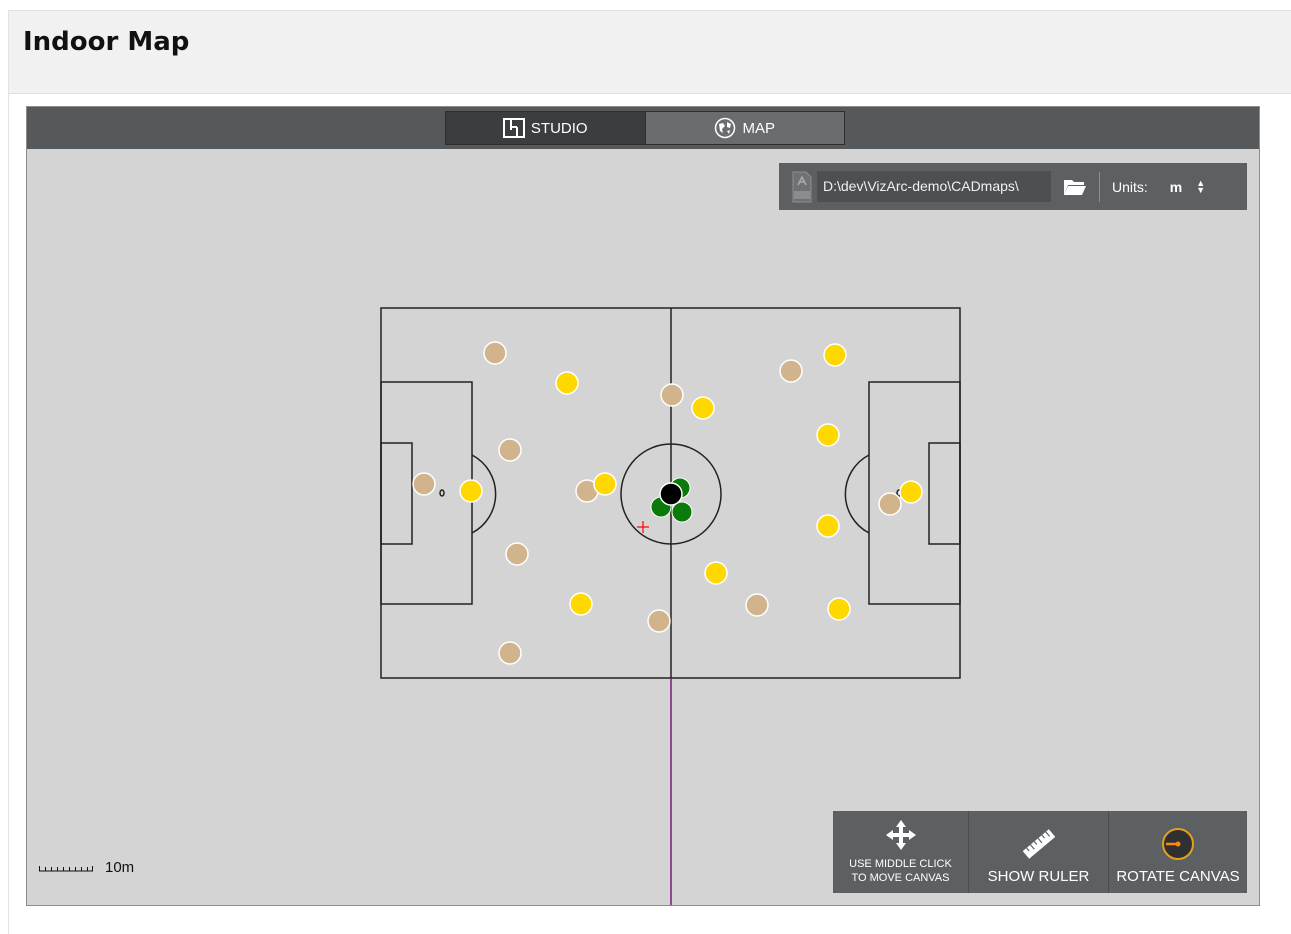 This screenshot has height=934, width=1291. I want to click on view-toolbar: STUDIO MAP, so click(643, 128).